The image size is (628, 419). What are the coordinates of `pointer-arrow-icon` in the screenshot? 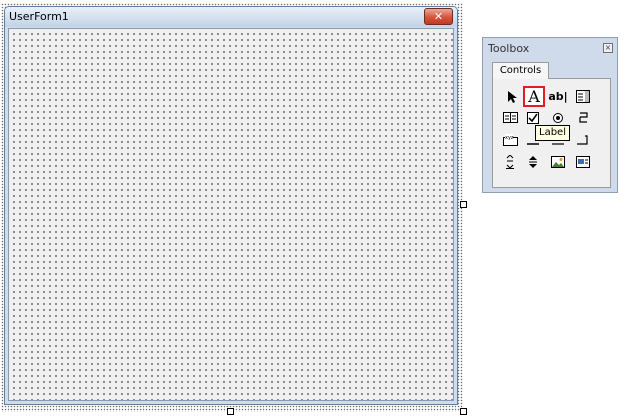 It's located at (512, 96).